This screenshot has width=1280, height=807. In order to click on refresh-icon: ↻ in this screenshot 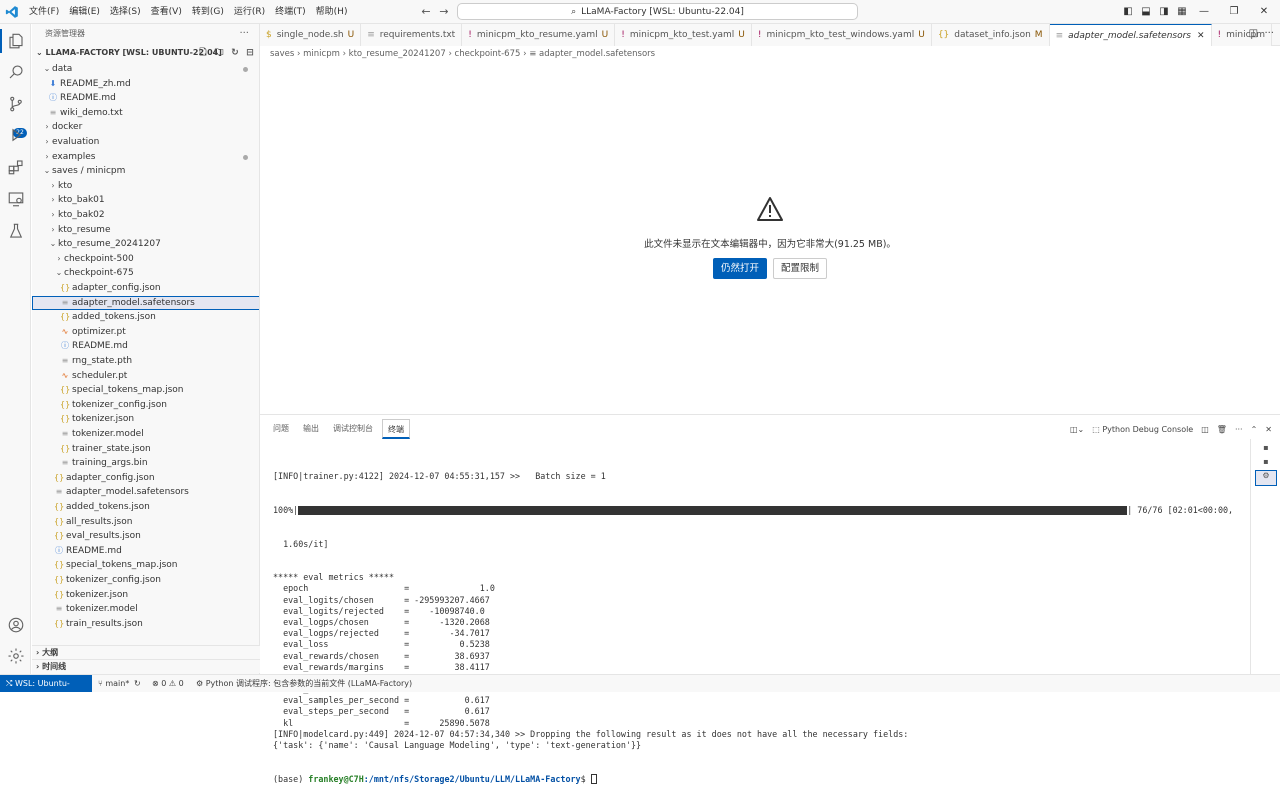, I will do `click(235, 53)`.